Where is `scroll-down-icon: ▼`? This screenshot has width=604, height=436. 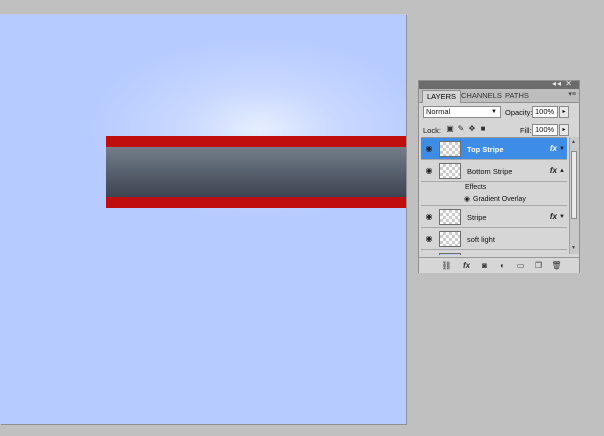 scroll-down-icon: ▼ is located at coordinates (573, 248).